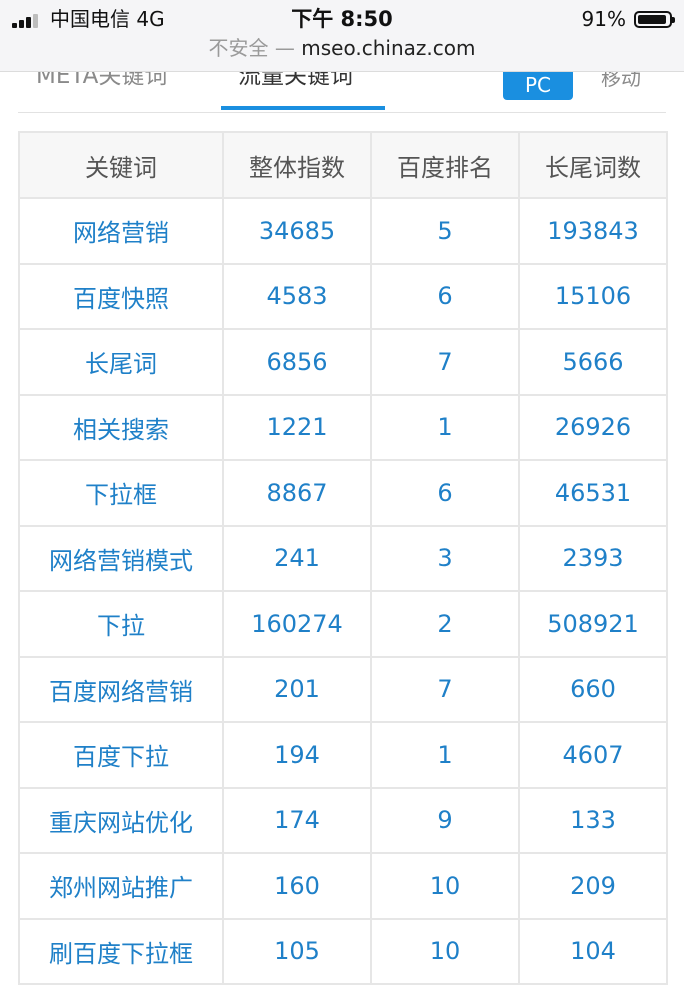 The width and height of the screenshot is (684, 985). I want to click on keyword-tabs: META关键词 流量关键词 PC 移动, so click(342, 92).